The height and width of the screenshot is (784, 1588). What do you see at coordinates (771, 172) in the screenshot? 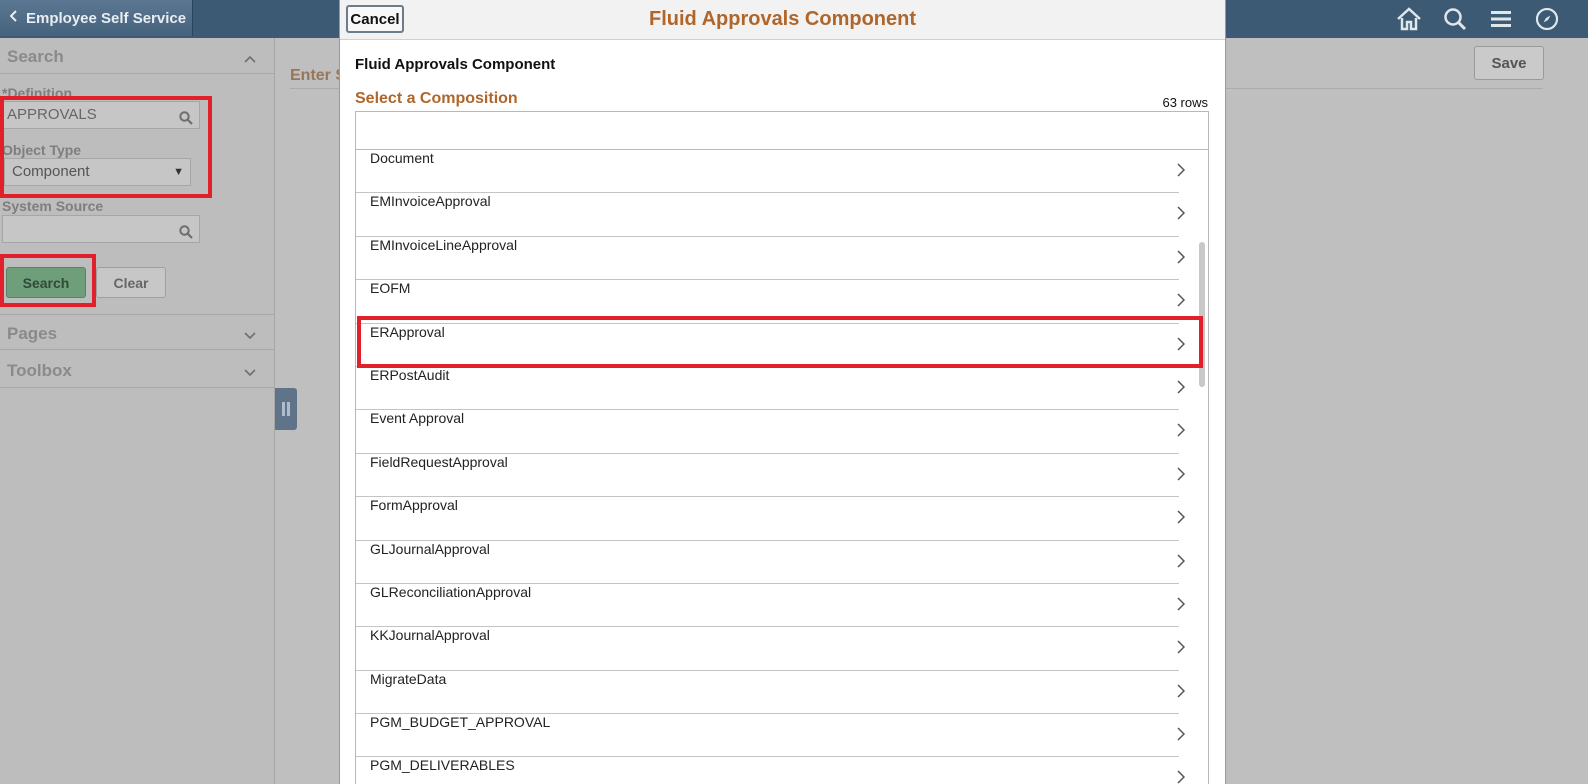
I see `list-item: Document` at bounding box center [771, 172].